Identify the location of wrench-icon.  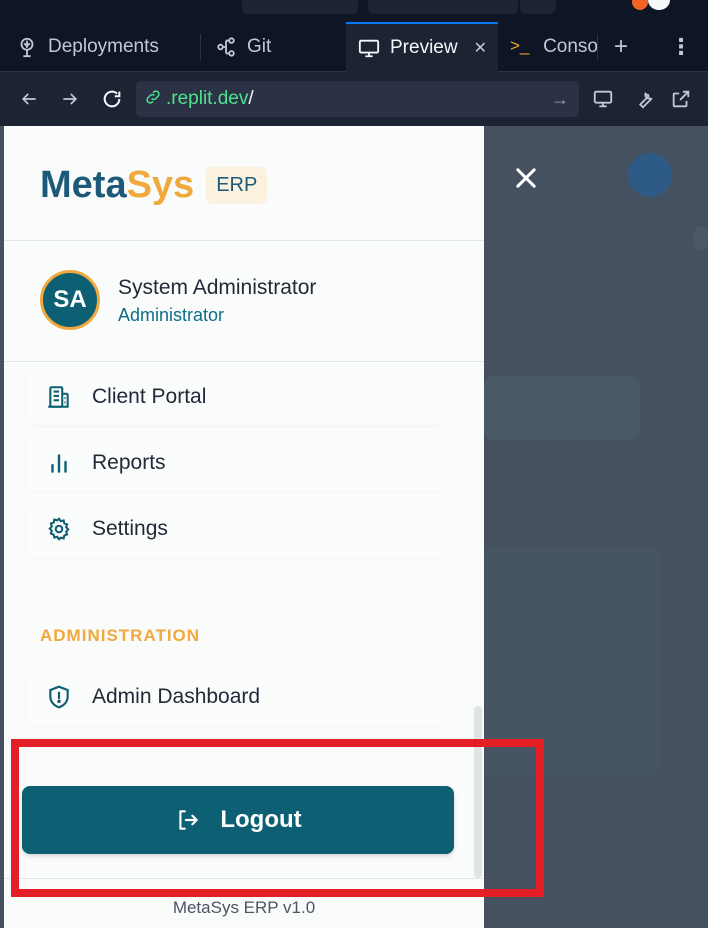
(643, 99).